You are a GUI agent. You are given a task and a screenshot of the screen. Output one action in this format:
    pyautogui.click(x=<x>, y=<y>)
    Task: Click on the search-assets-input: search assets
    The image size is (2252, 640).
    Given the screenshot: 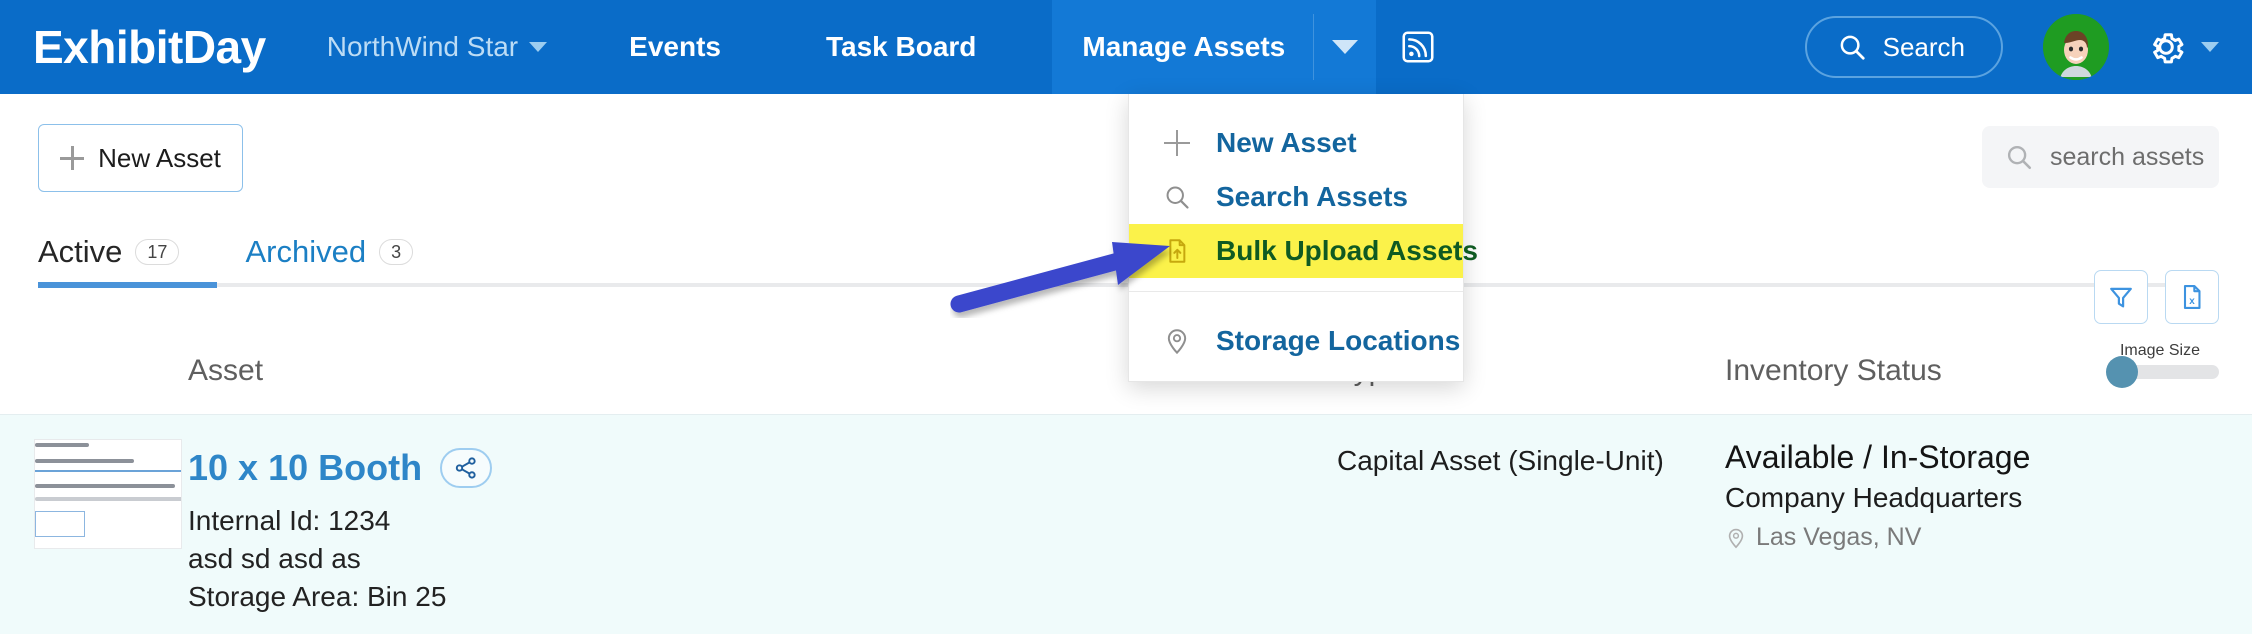 What is the action you would take?
    pyautogui.click(x=2100, y=157)
    